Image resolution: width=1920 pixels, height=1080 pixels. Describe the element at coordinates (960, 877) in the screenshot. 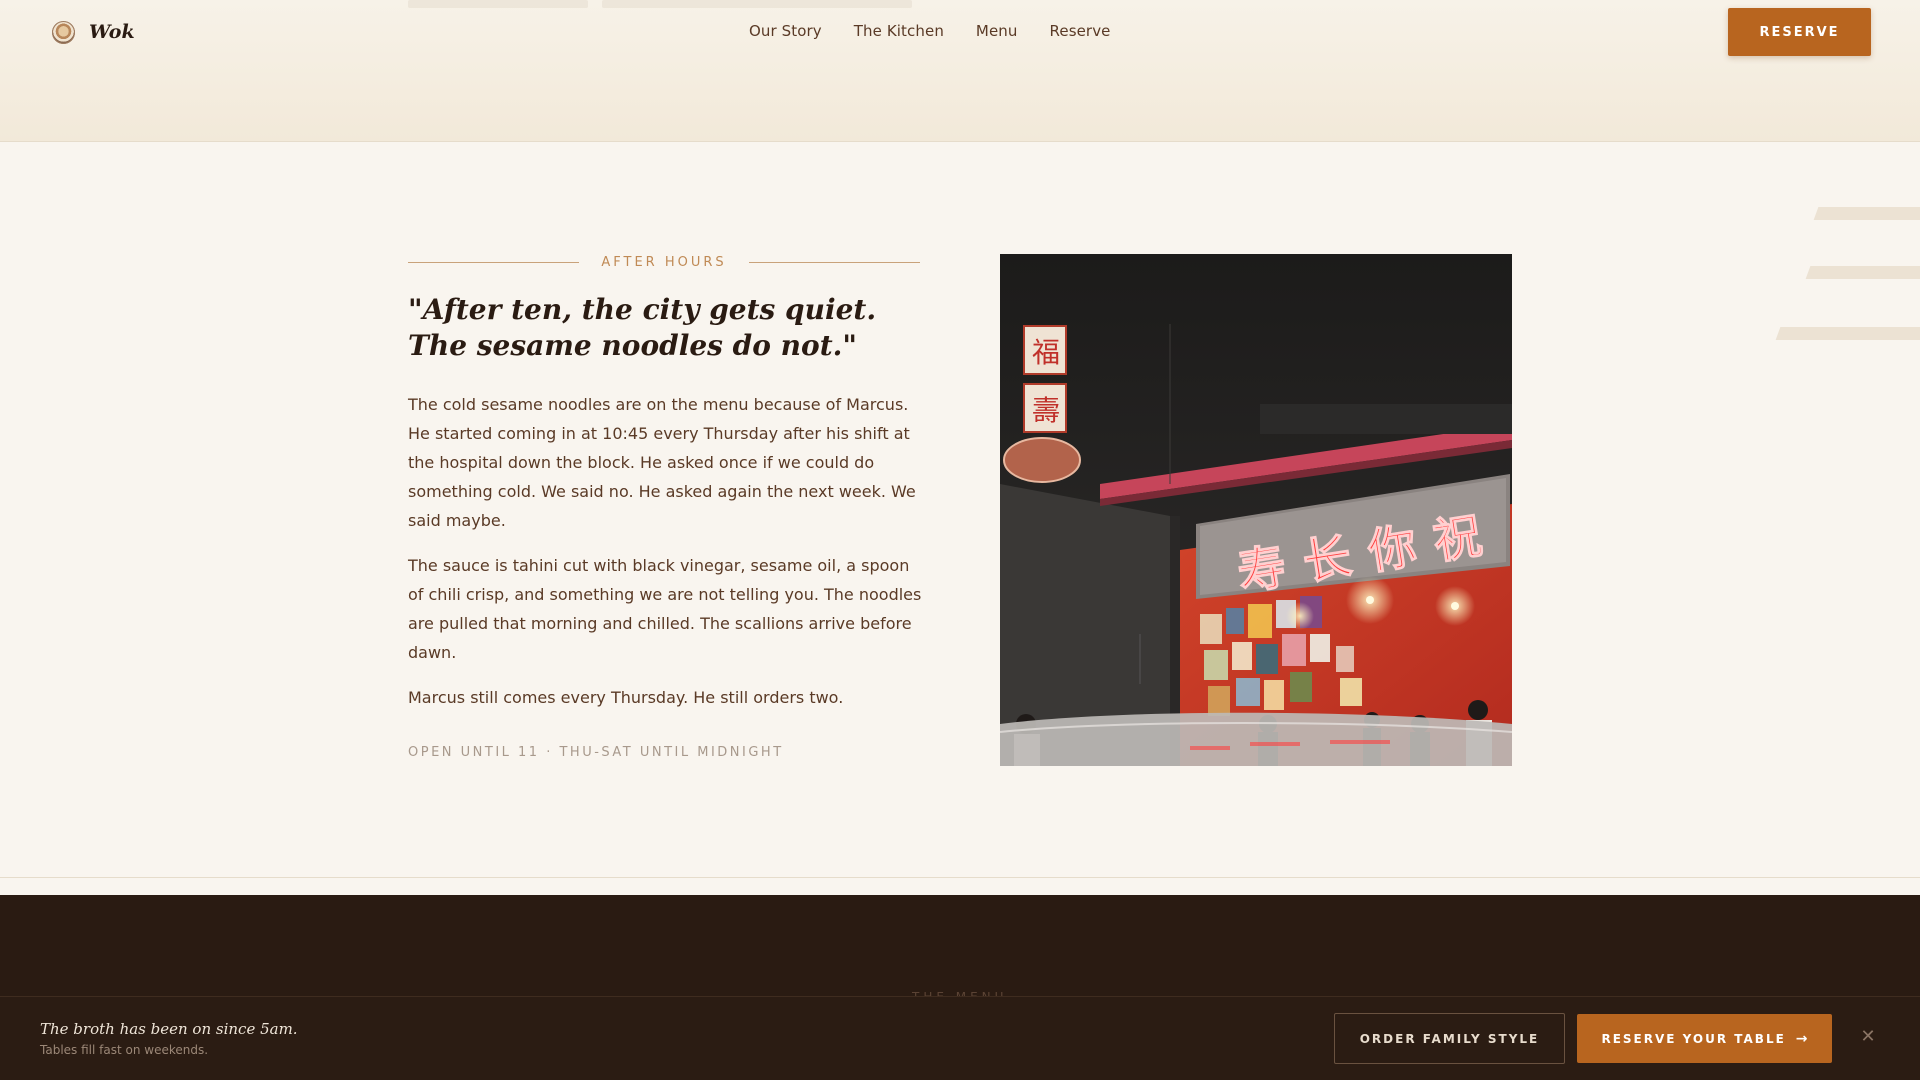

I see `section-divider` at that location.